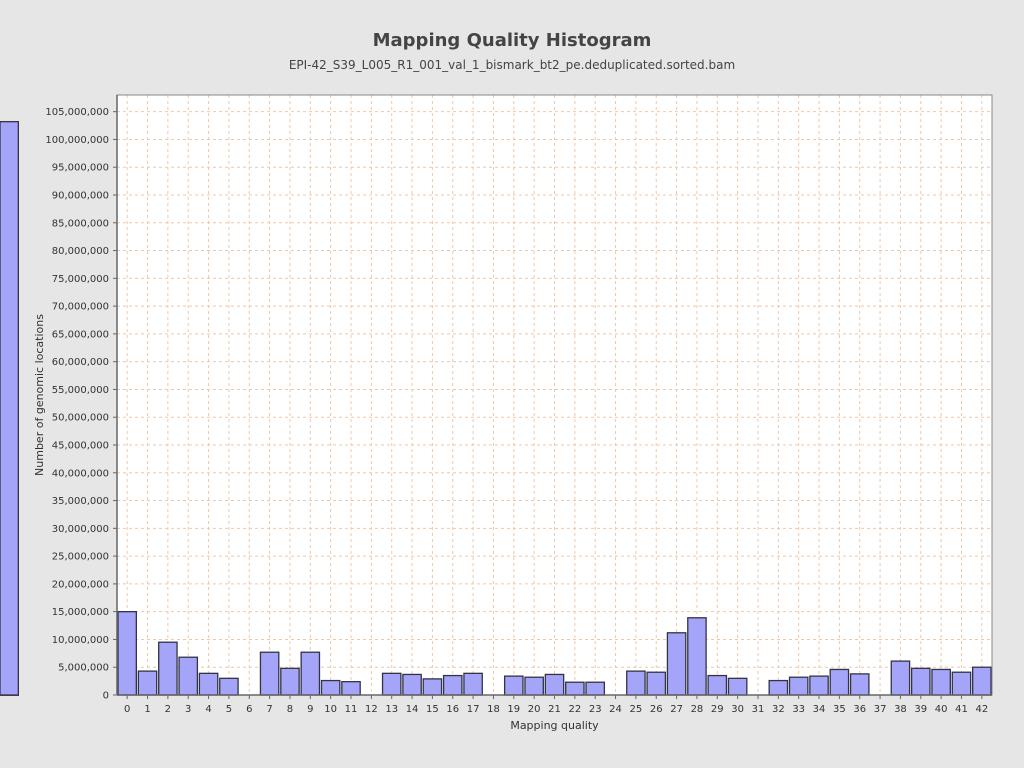 The width and height of the screenshot is (1024, 768). Describe the element at coordinates (80, 168) in the screenshot. I see `y-tick-label: 95,000,000` at that location.